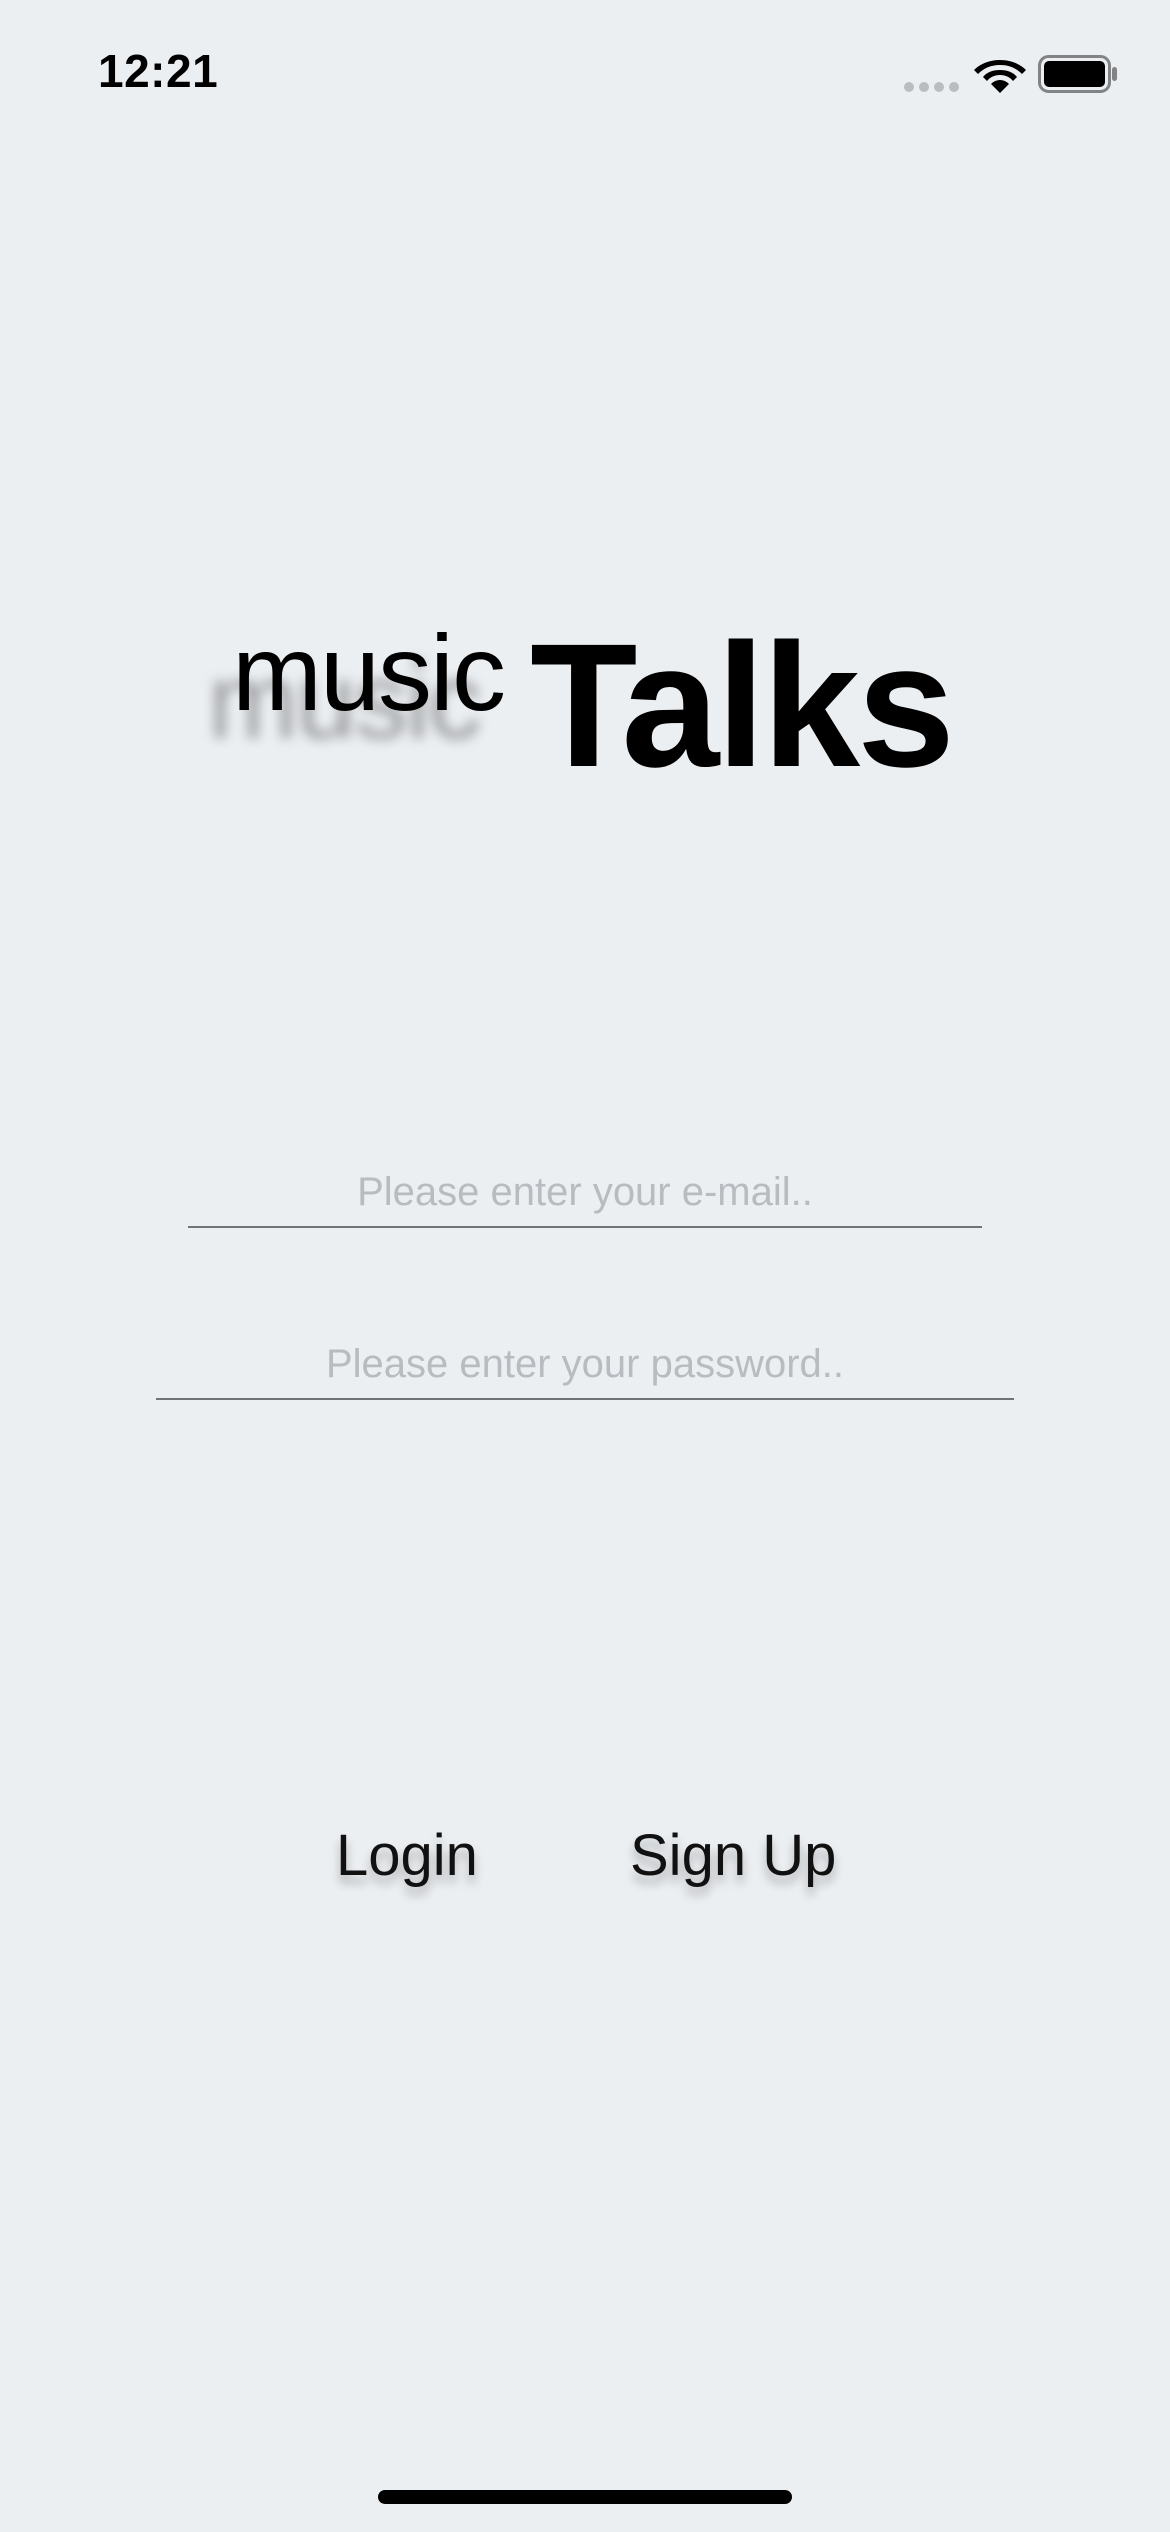  What do you see at coordinates (733, 1855) in the screenshot?
I see `signup-button: Sign Up` at bounding box center [733, 1855].